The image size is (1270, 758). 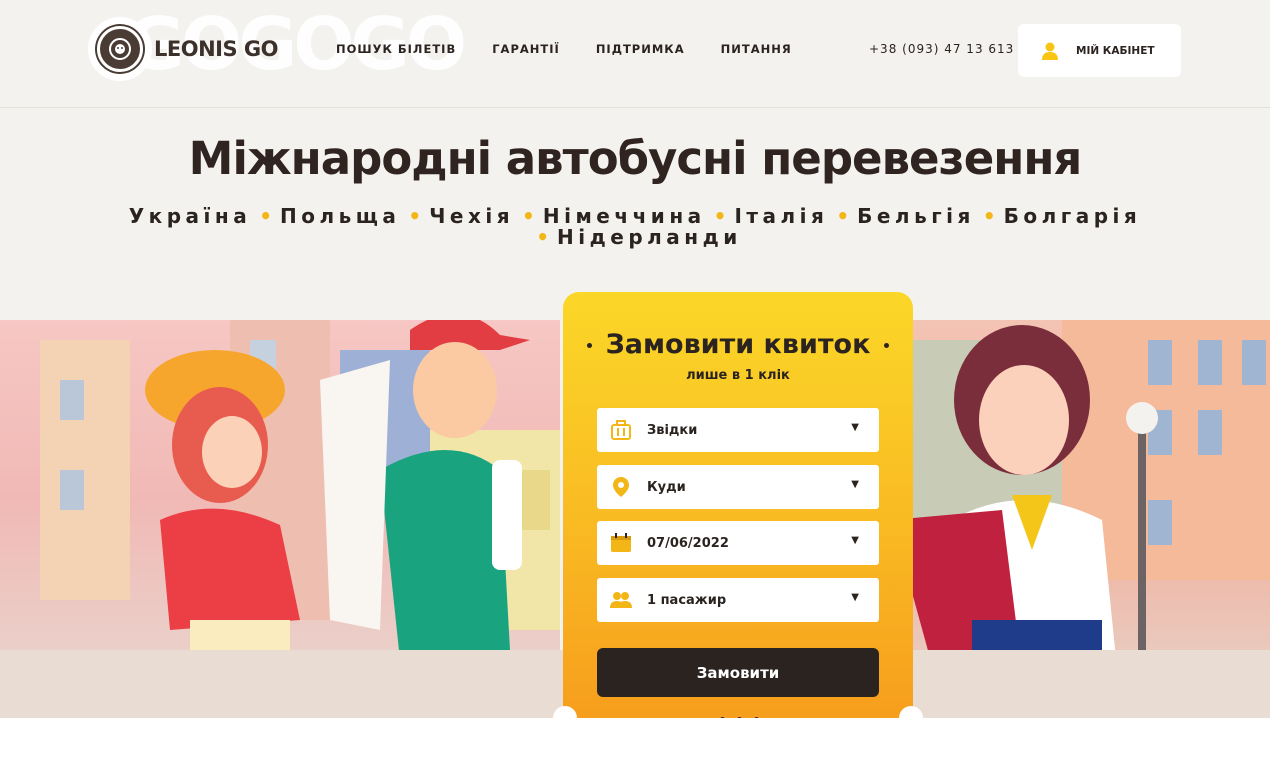 What do you see at coordinates (635, 738) in the screenshot?
I see `page-bottom` at bounding box center [635, 738].